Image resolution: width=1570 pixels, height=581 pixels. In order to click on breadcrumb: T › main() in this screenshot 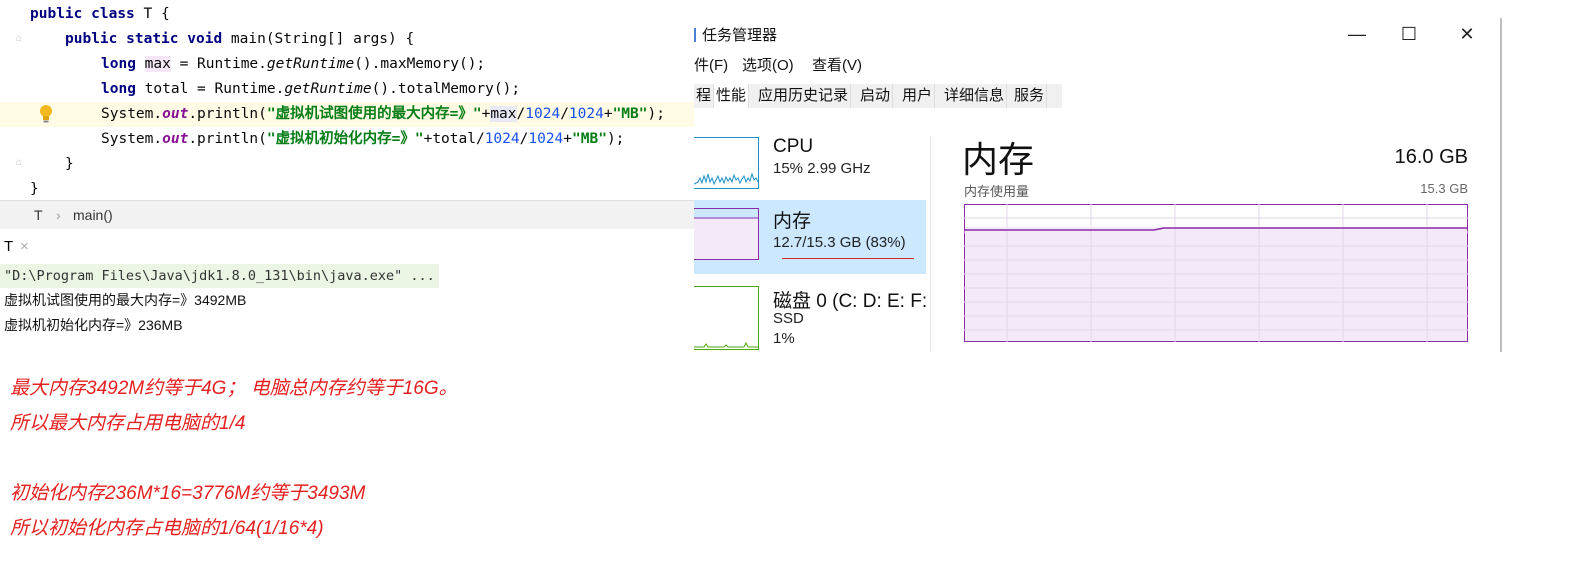, I will do `click(347, 214)`.